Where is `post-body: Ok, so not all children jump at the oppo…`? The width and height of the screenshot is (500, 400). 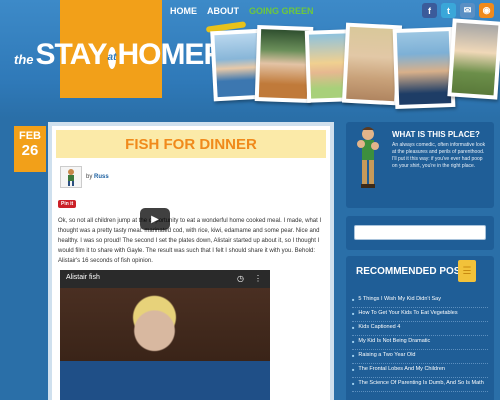 post-body: Ok, so not all children jump at the oppo… is located at coordinates (190, 241).